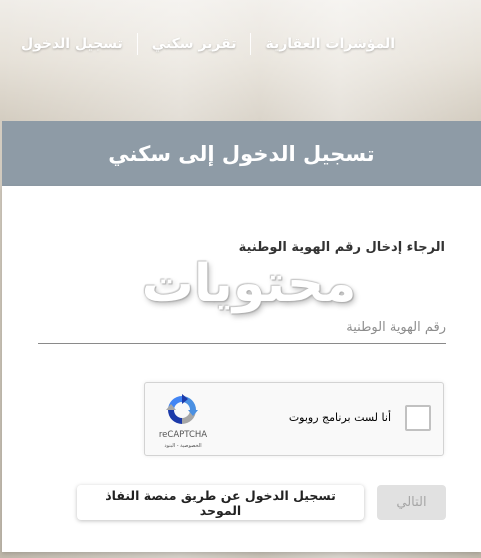  What do you see at coordinates (330, 44) in the screenshot?
I see `nav-link-real-estate-indicators: المؤشرات العقارية` at bounding box center [330, 44].